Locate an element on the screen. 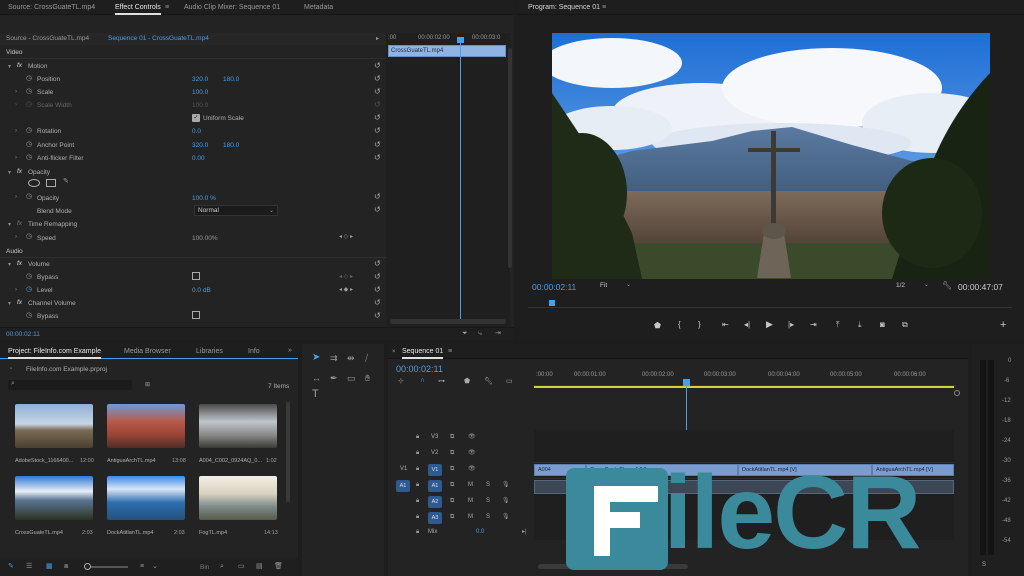  clip-a004: A004 is located at coordinates (560, 470).